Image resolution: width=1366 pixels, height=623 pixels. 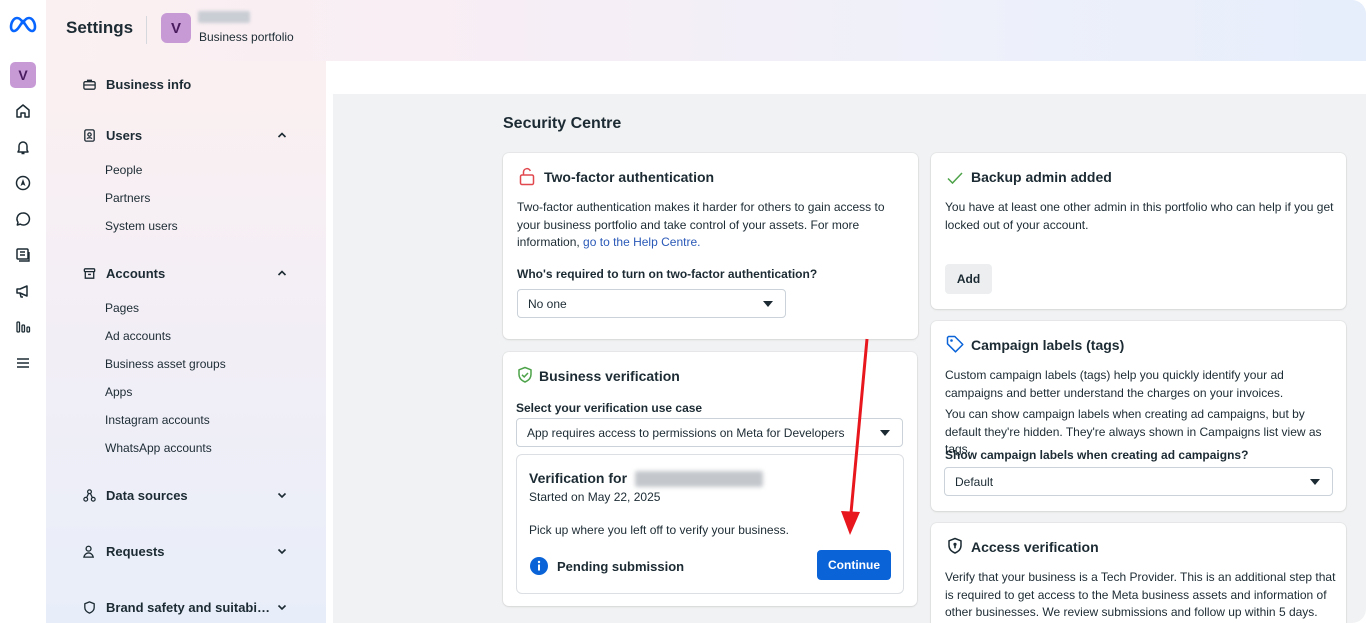 What do you see at coordinates (1048, 345) in the screenshot?
I see `campaign-labels-title: Campaign labels (tags)` at bounding box center [1048, 345].